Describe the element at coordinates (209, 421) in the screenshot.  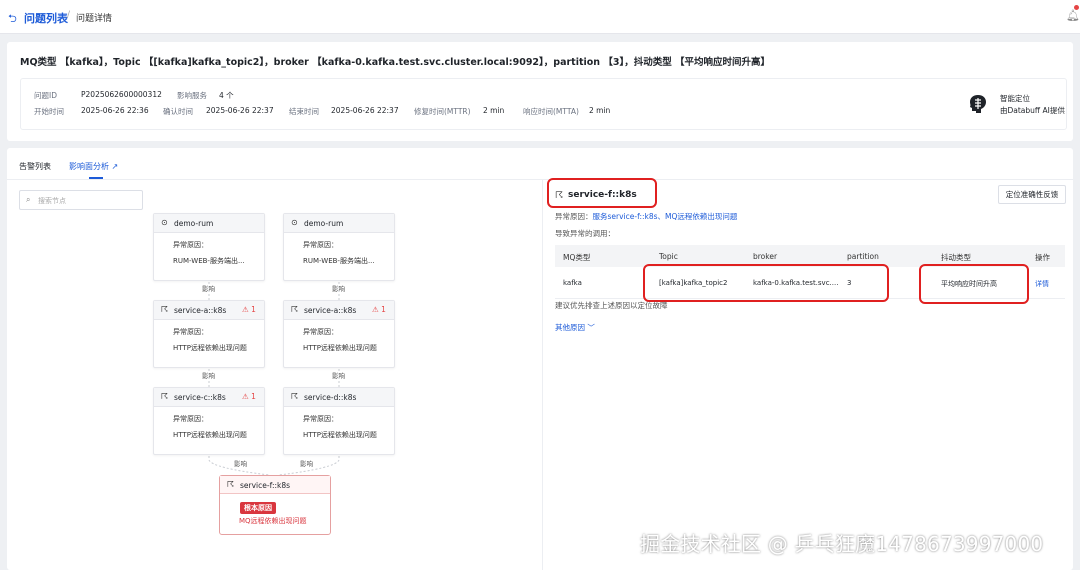
I see `graph-node: ☈ service-c::k8s ⚠︎ 1 异常原因： HTTP远程依赖出现问题` at that location.